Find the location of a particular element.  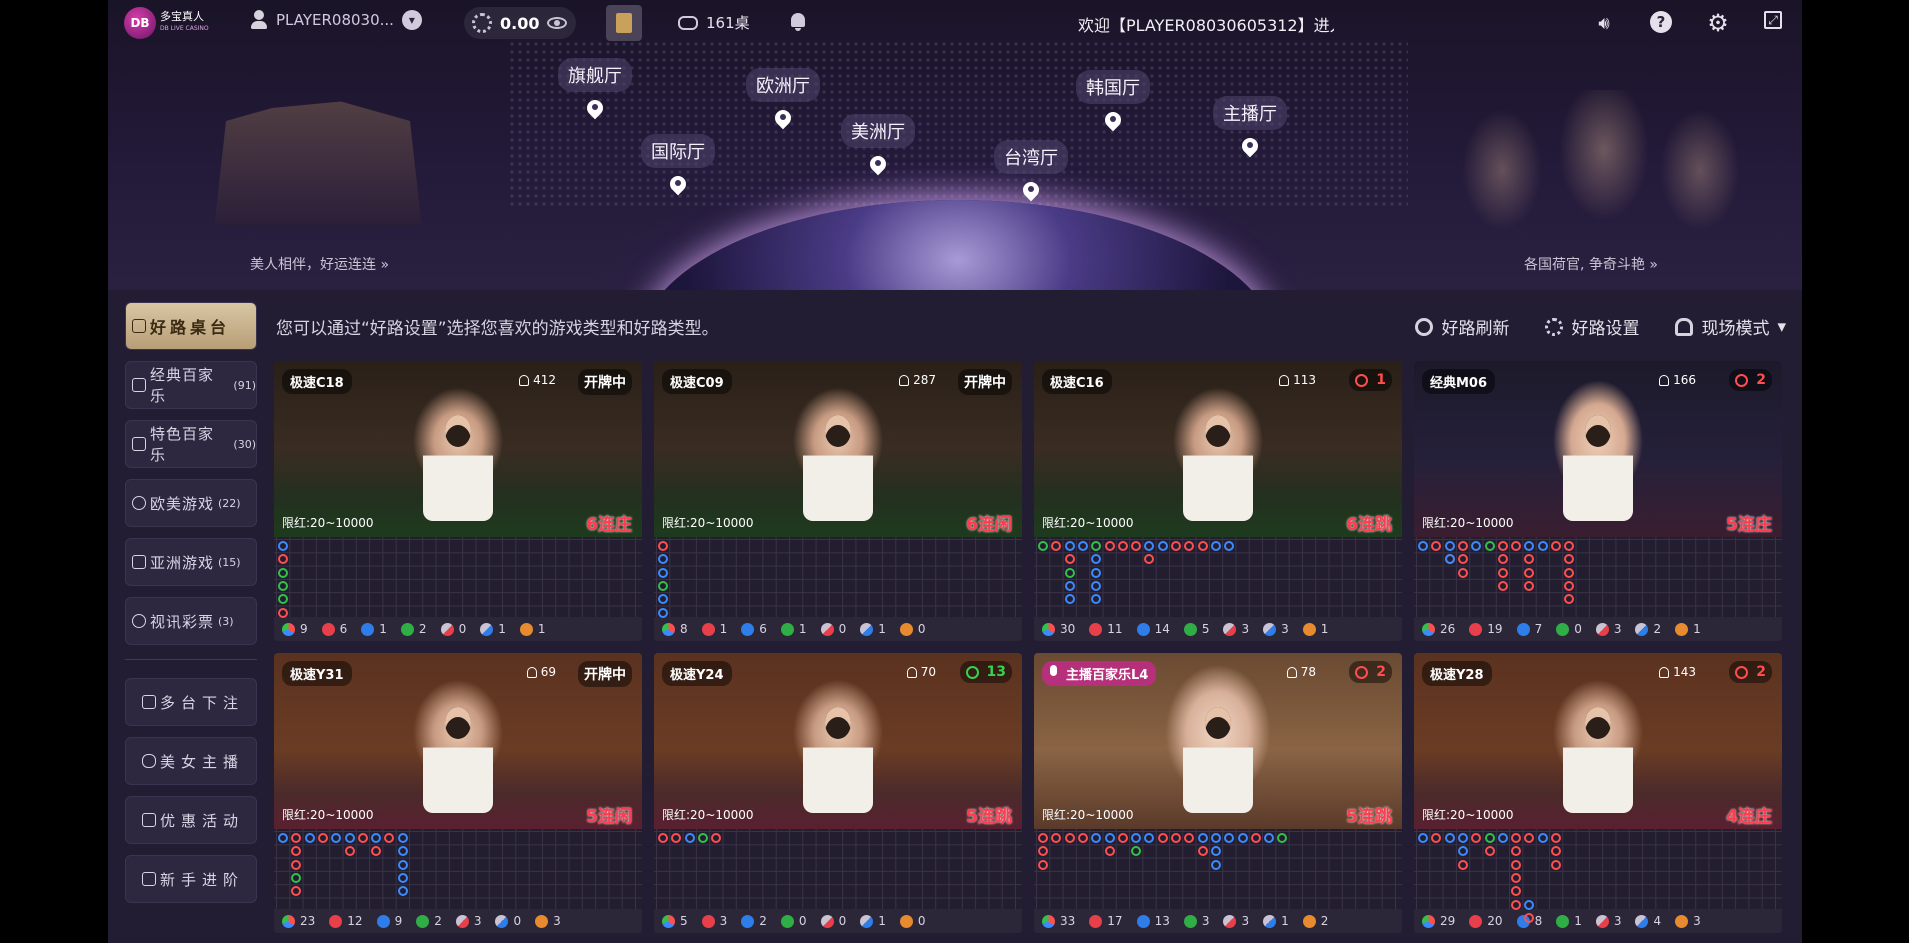

live-mode-dropdown: 现场模式 ▾ is located at coordinates (1730, 326).